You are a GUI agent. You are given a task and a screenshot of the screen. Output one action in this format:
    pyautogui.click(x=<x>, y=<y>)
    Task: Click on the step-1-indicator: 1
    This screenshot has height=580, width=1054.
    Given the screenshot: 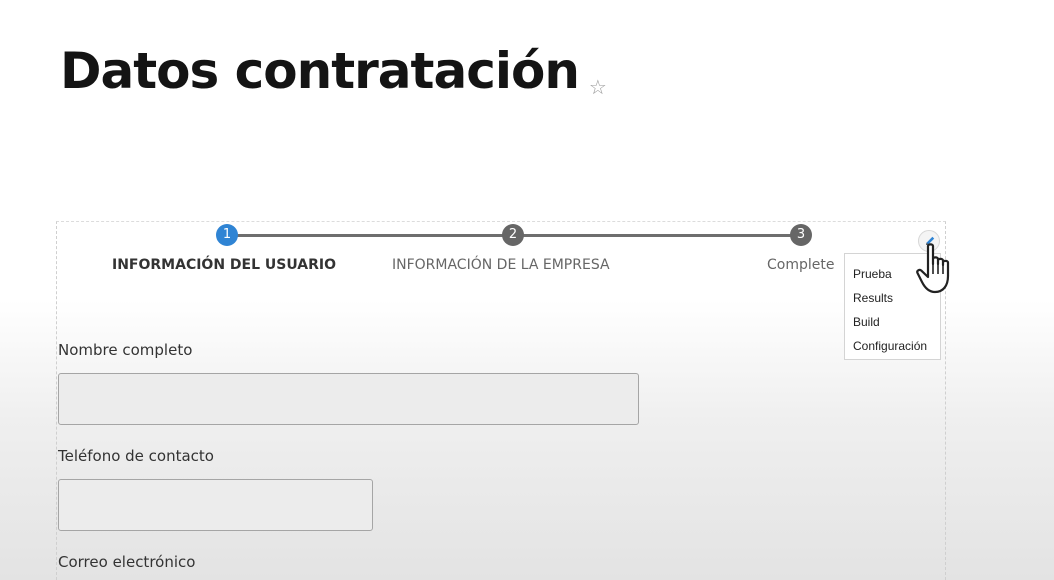 What is the action you would take?
    pyautogui.click(x=227, y=235)
    